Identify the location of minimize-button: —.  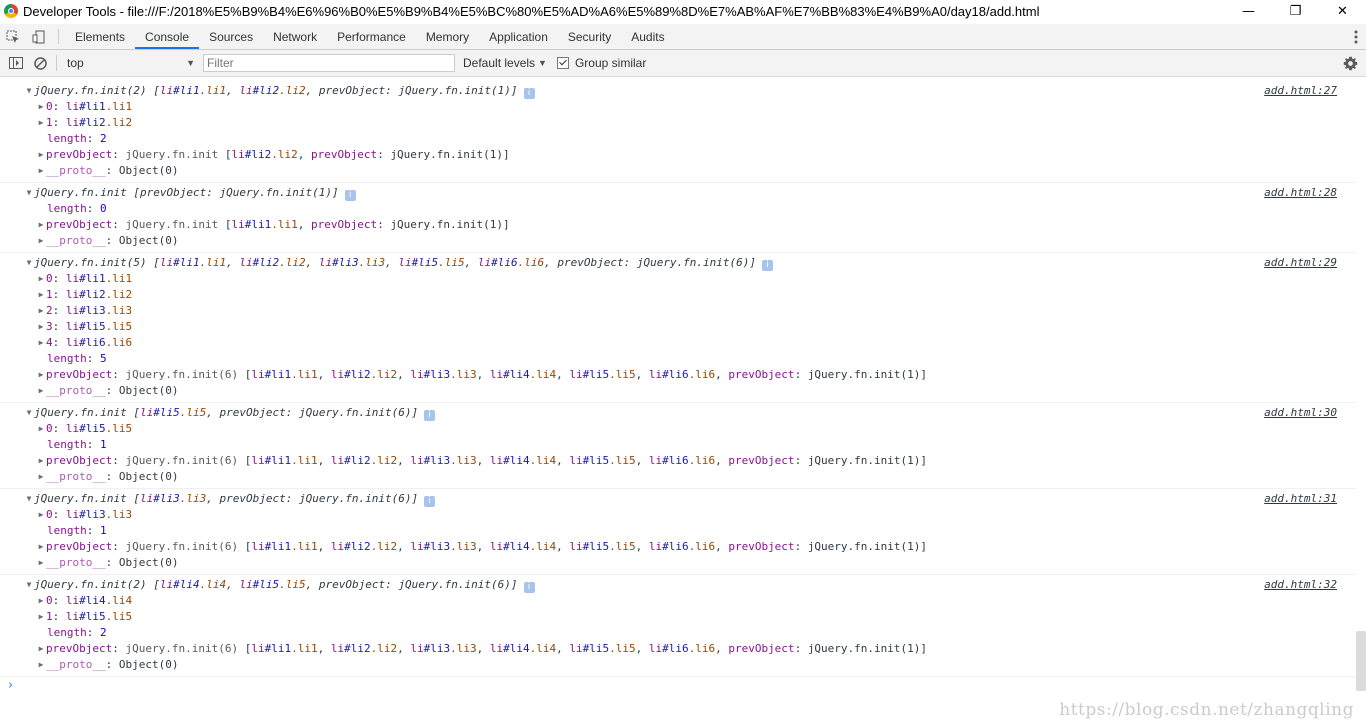
(1248, 11).